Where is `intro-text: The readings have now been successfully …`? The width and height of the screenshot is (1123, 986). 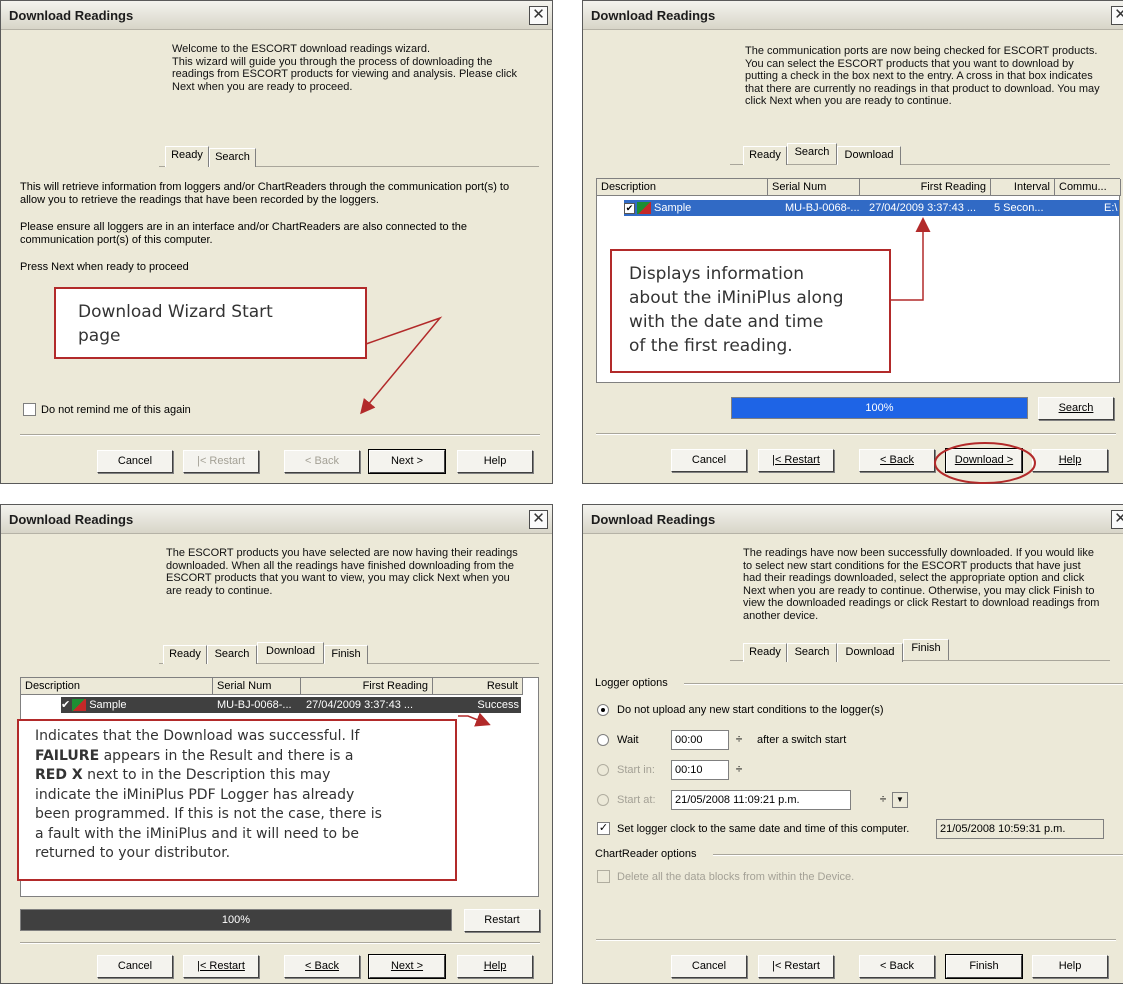
intro-text: The readings have now been successfully … is located at coordinates (921, 584).